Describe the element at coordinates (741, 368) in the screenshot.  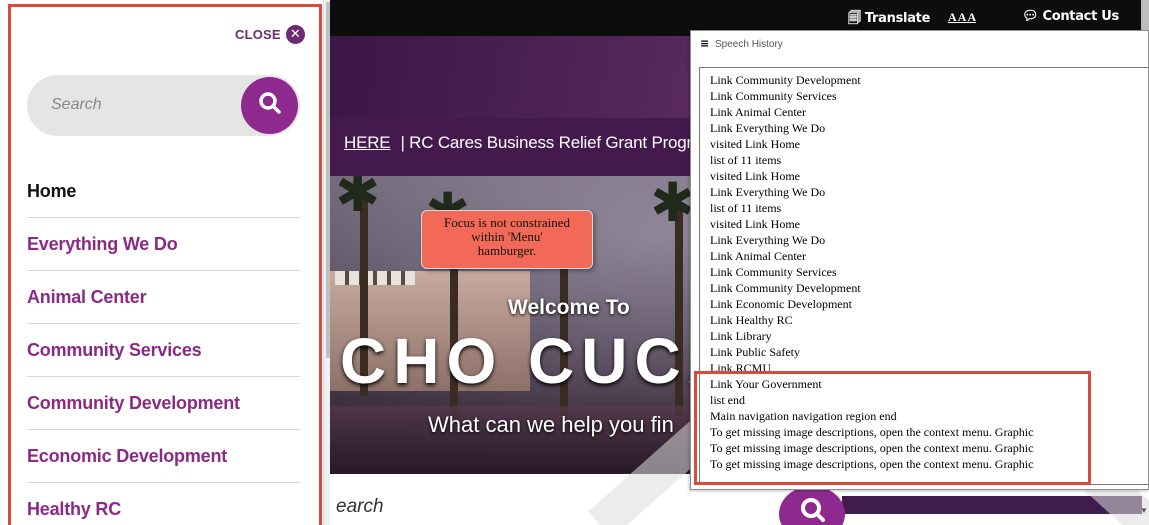
I see `speech-log-line: Link RCMU` at that location.